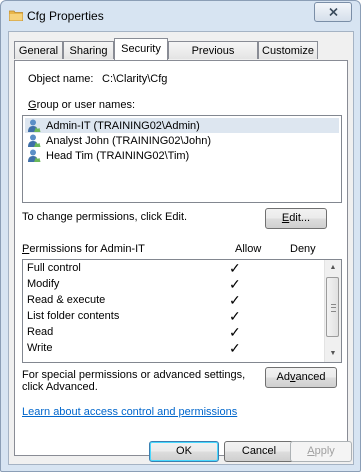  I want to click on permissions-scrollbar: ▲ ▼, so click(332, 311).